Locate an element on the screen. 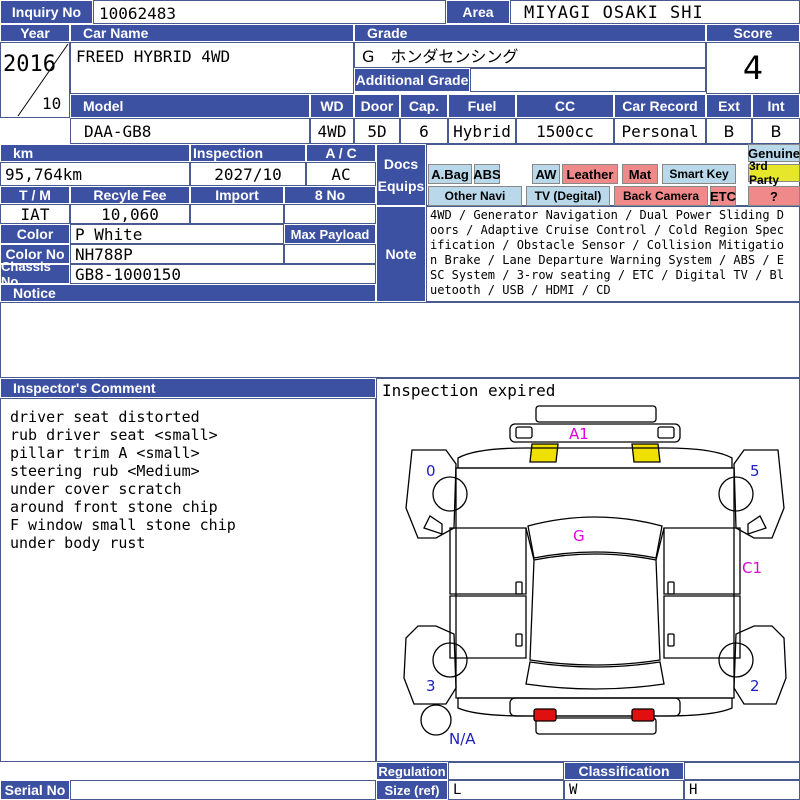 This screenshot has height=800, width=800. inquiry-no: 10062483 is located at coordinates (138, 13).